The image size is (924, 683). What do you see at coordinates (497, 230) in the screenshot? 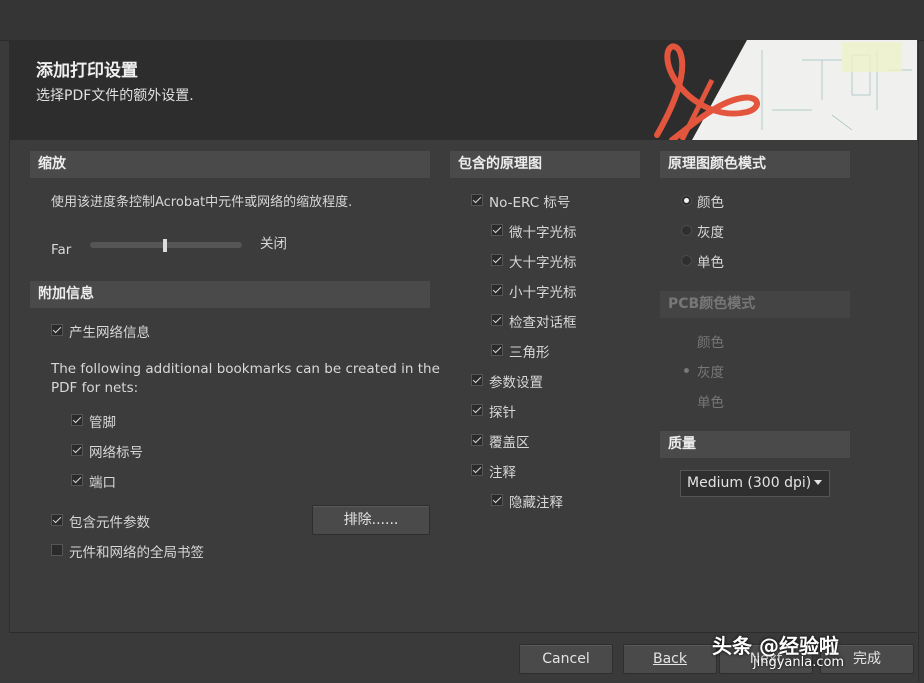
I see `micro-crosshair-checkbox` at bounding box center [497, 230].